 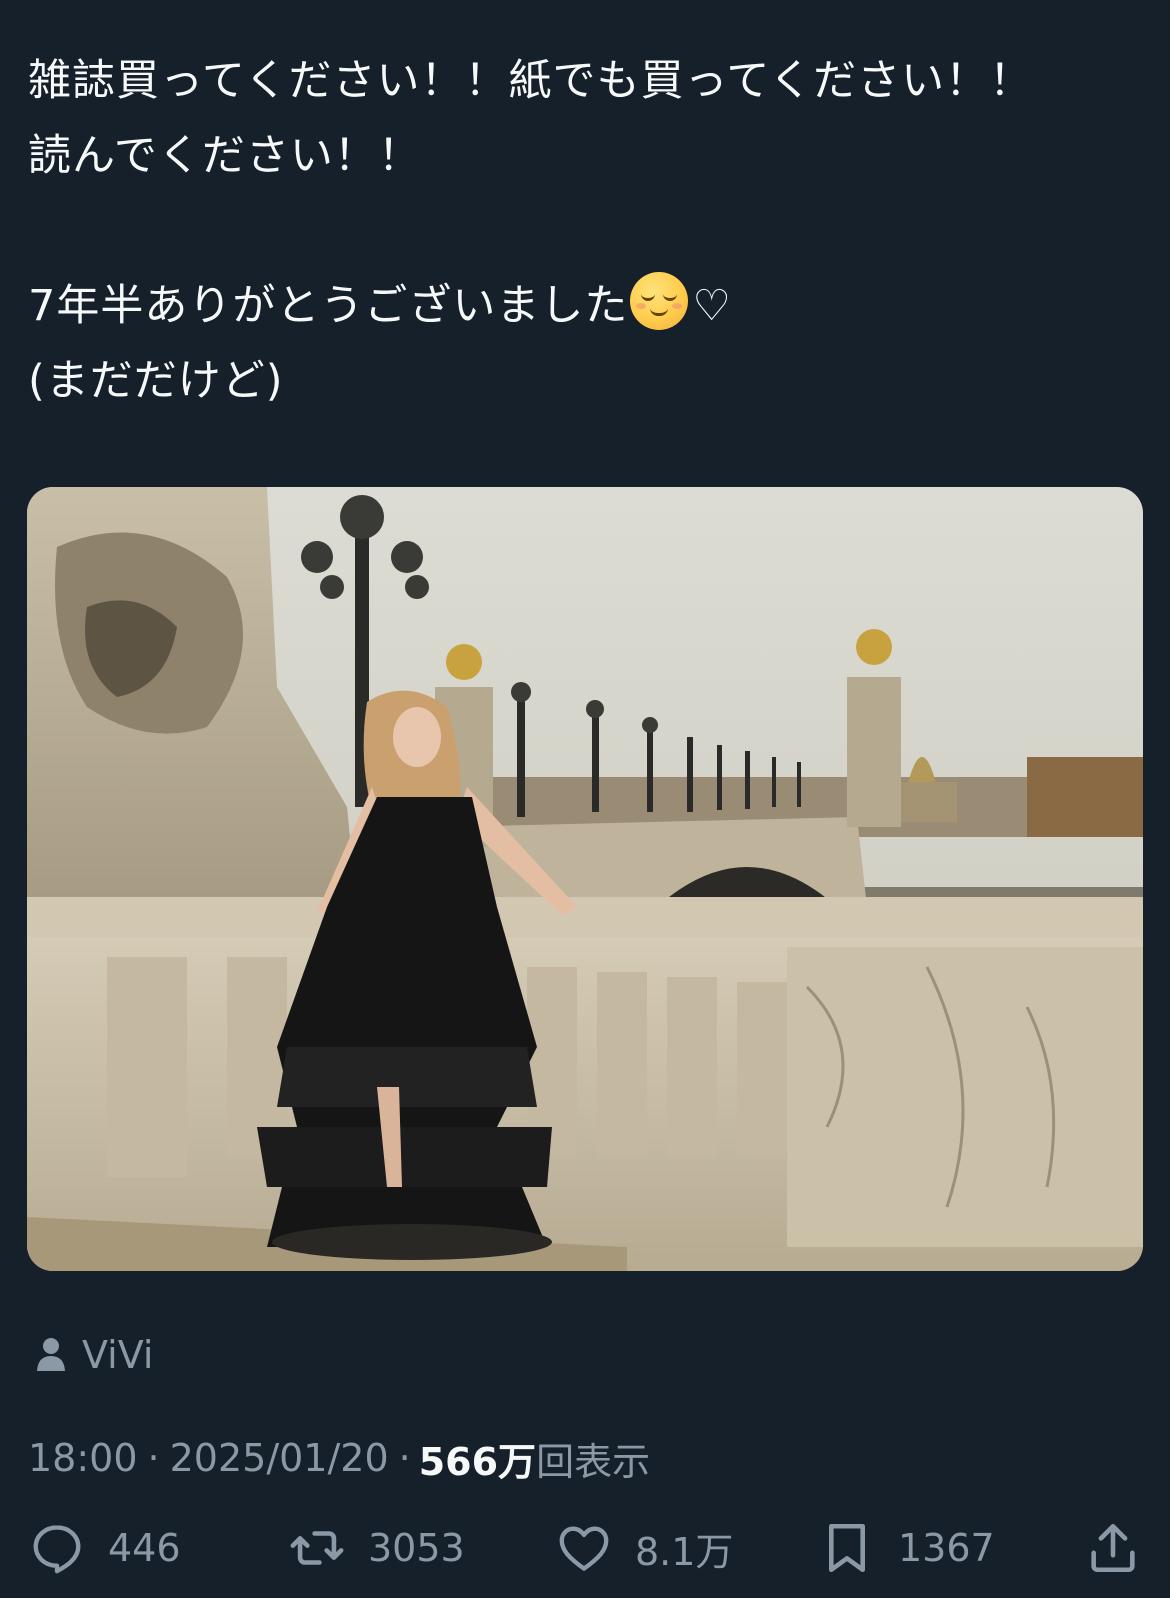 I want to click on tweet-text-line-4: (まだだけど), so click(x=156, y=381).